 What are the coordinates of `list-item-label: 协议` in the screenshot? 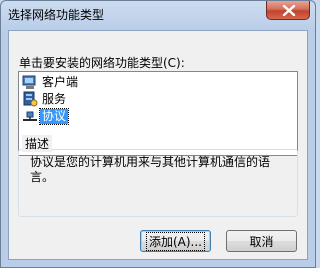 It's located at (54, 116).